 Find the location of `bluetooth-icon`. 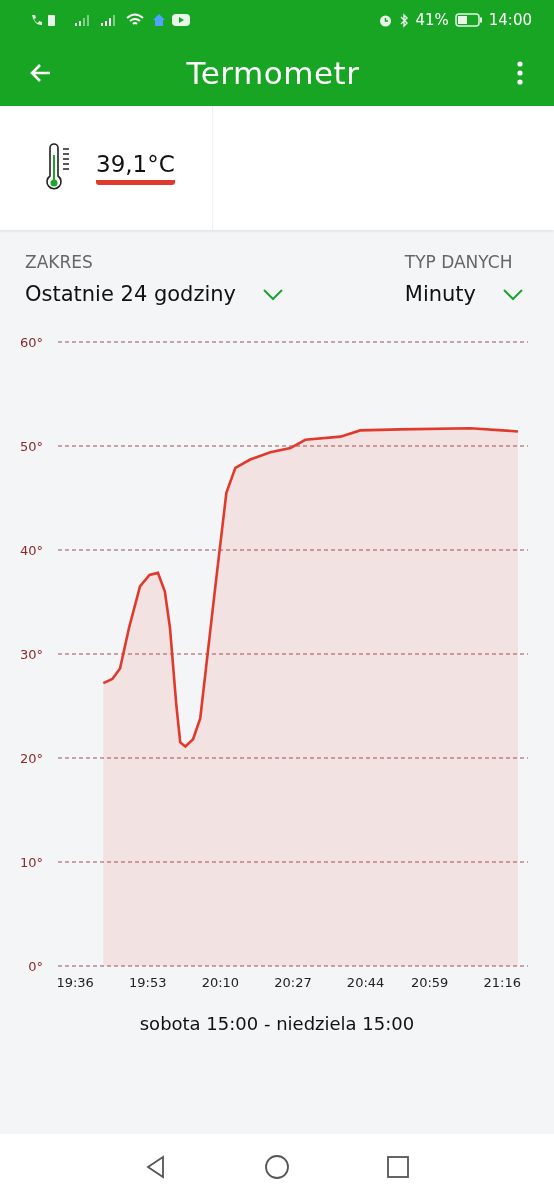

bluetooth-icon is located at coordinates (404, 20).